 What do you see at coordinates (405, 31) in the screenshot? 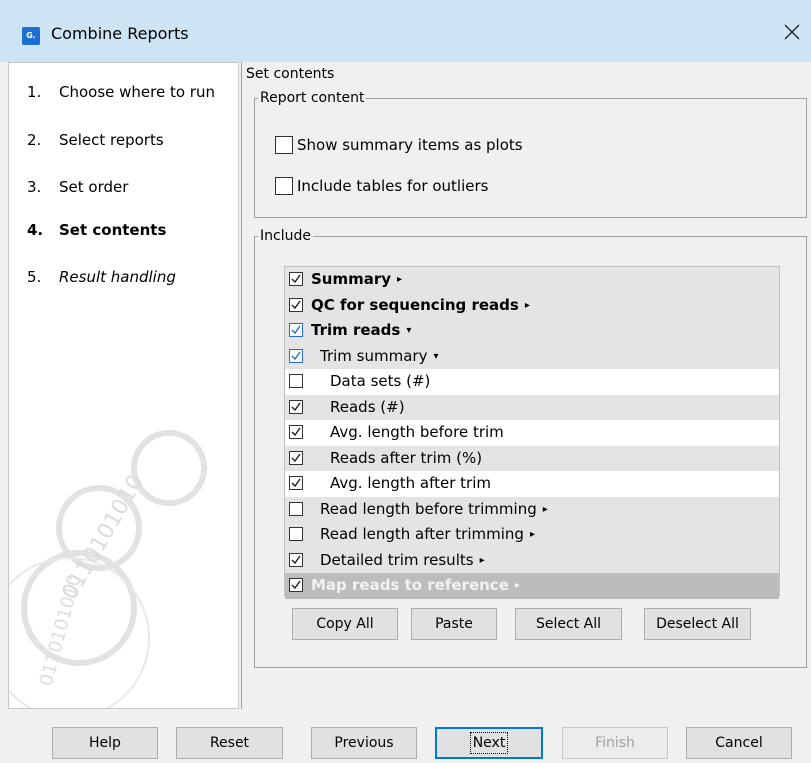
I see `title-bar: G. Combine Reports` at bounding box center [405, 31].